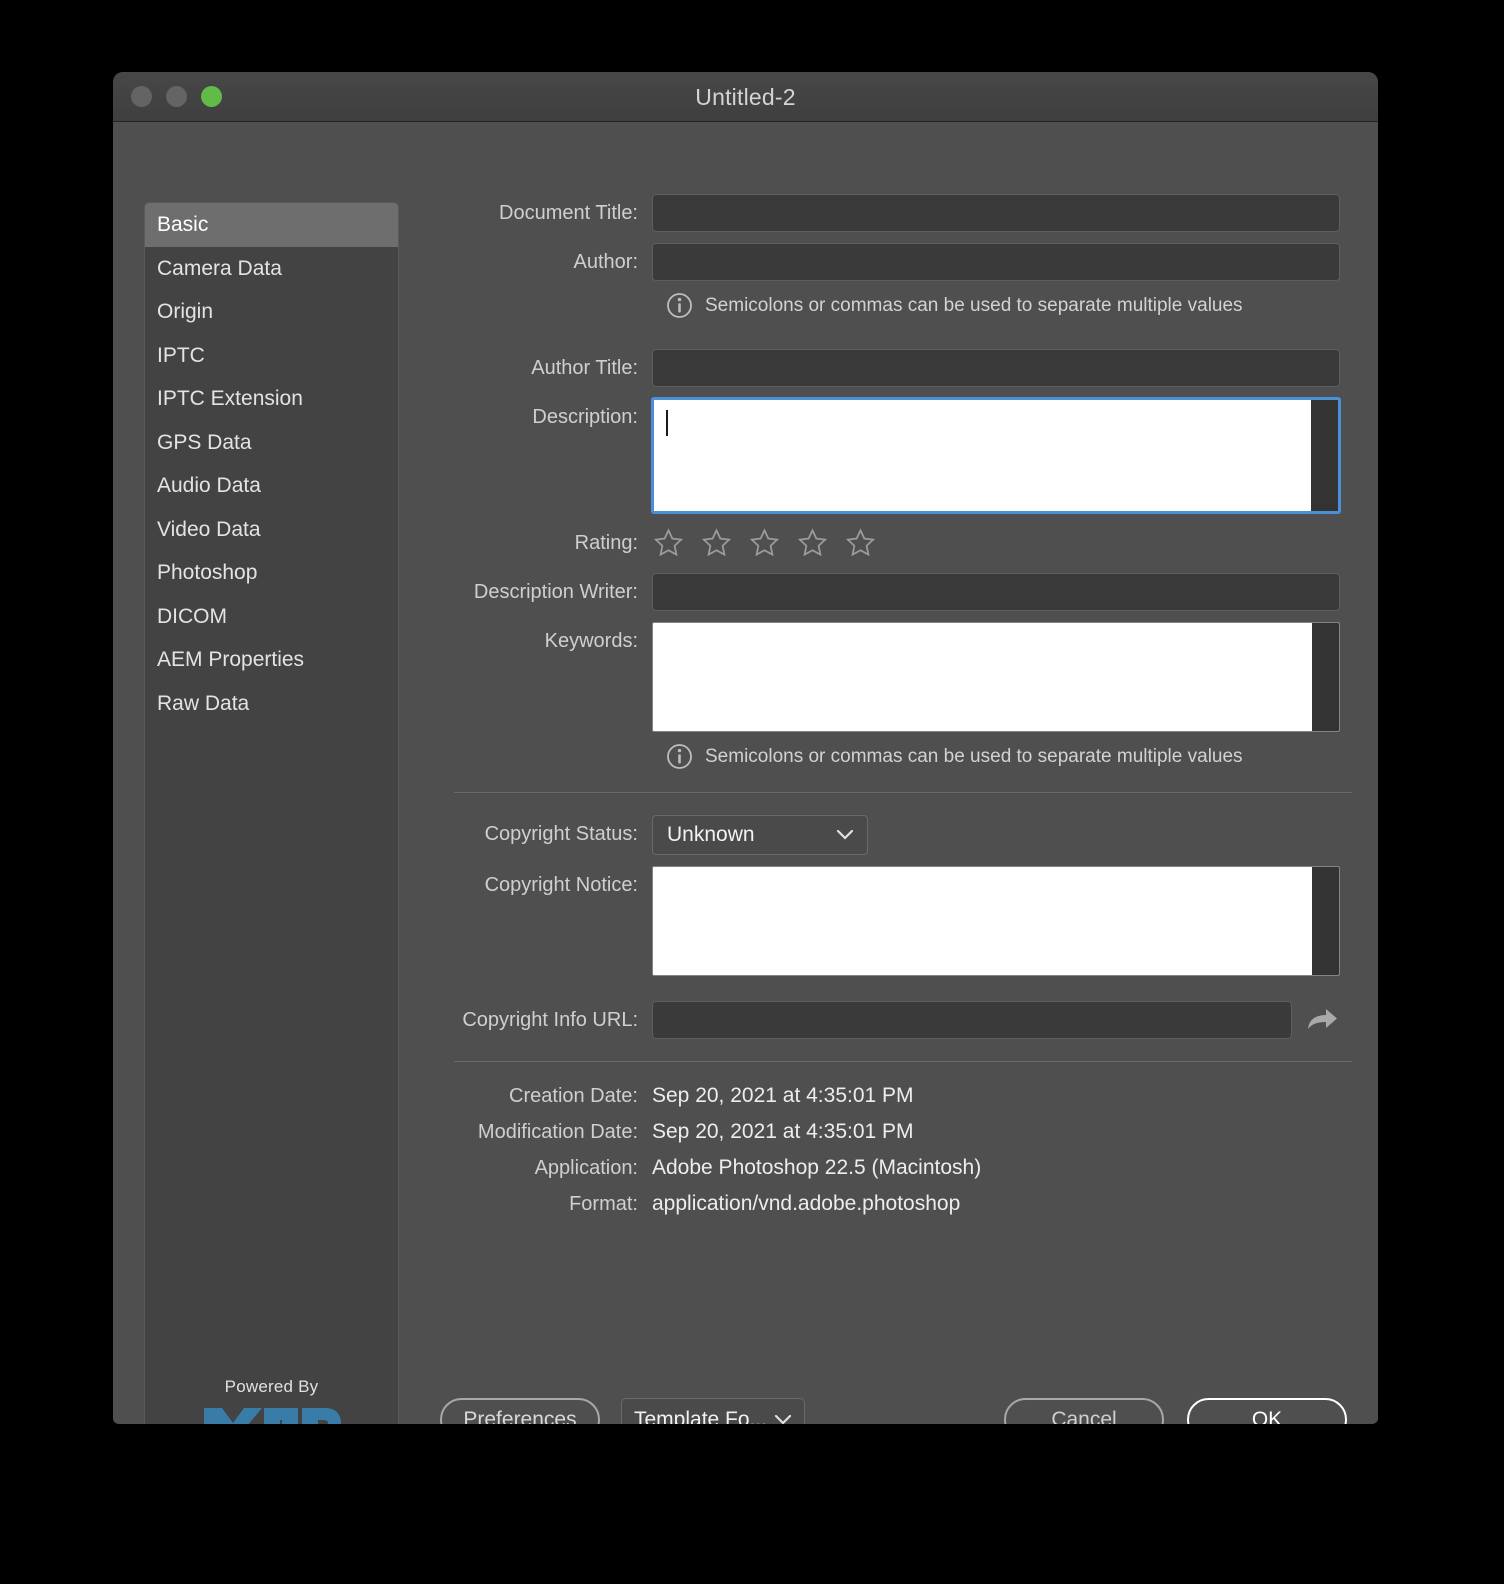 This screenshot has height=1584, width=1504. I want to click on sidebar-item-audio-data: Audio Data, so click(271, 486).